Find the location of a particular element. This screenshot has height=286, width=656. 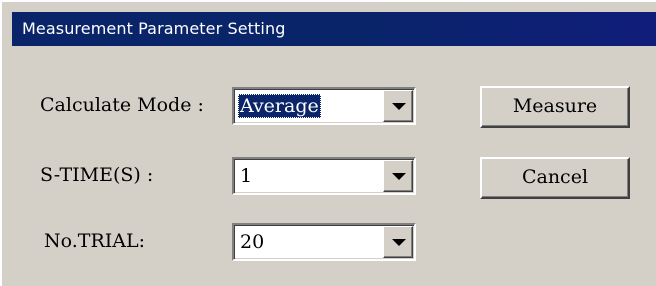

calculate-mode-dropdown-button is located at coordinates (398, 106).